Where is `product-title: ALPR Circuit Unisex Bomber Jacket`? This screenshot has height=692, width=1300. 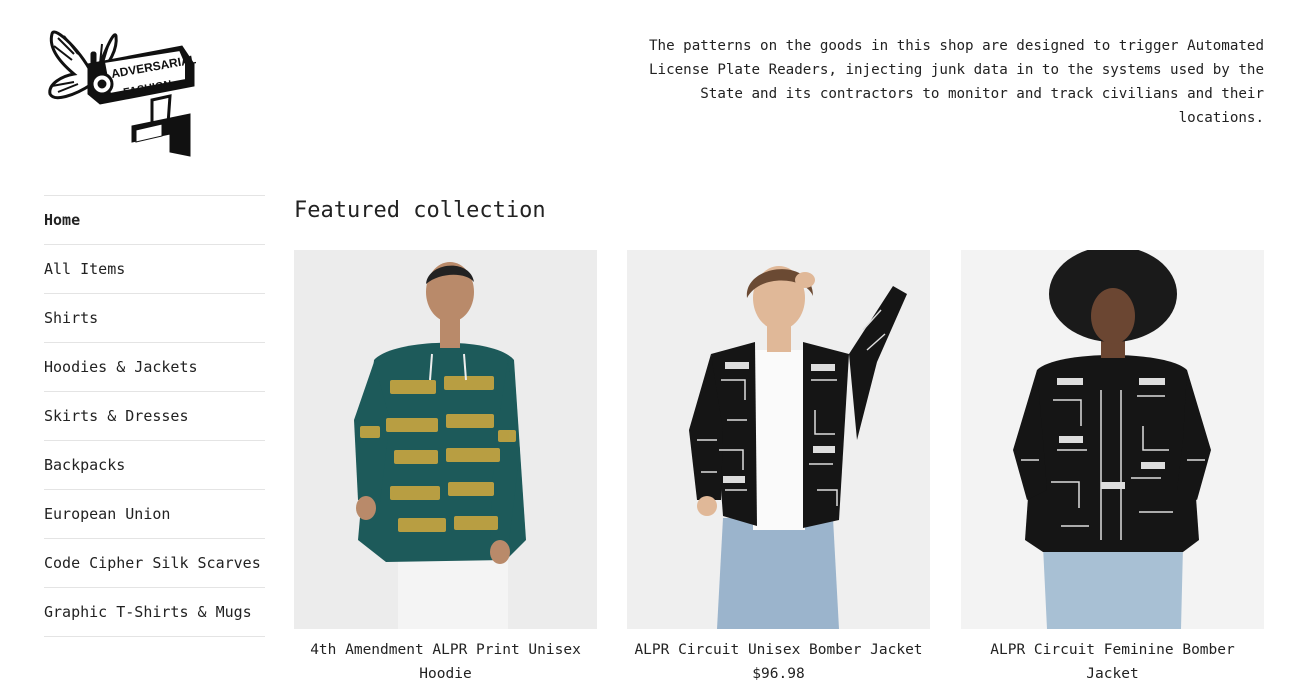
product-title: ALPR Circuit Unisex Bomber Jacket is located at coordinates (778, 650).